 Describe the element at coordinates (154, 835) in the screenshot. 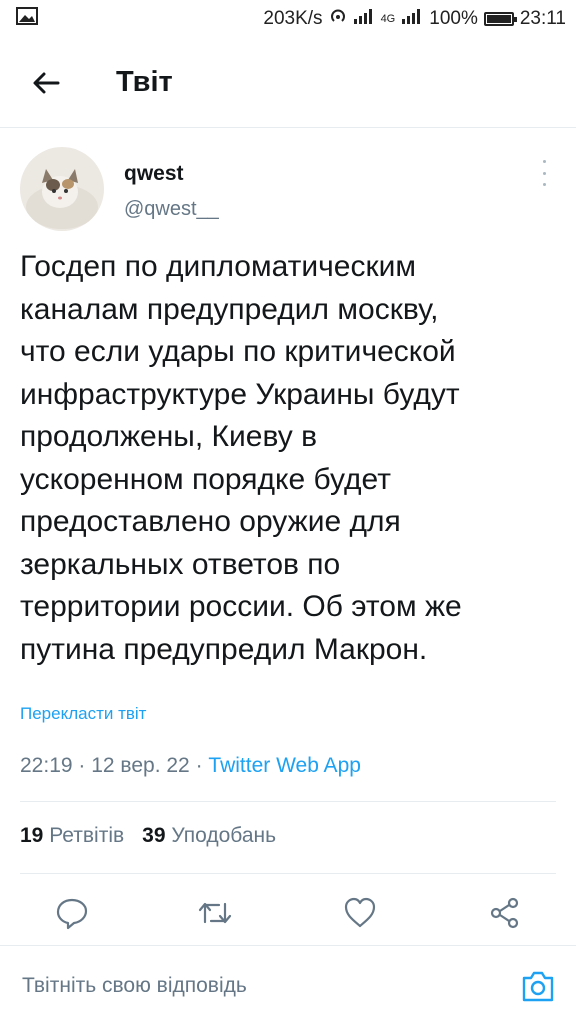

I see `likes-count: 39` at that location.